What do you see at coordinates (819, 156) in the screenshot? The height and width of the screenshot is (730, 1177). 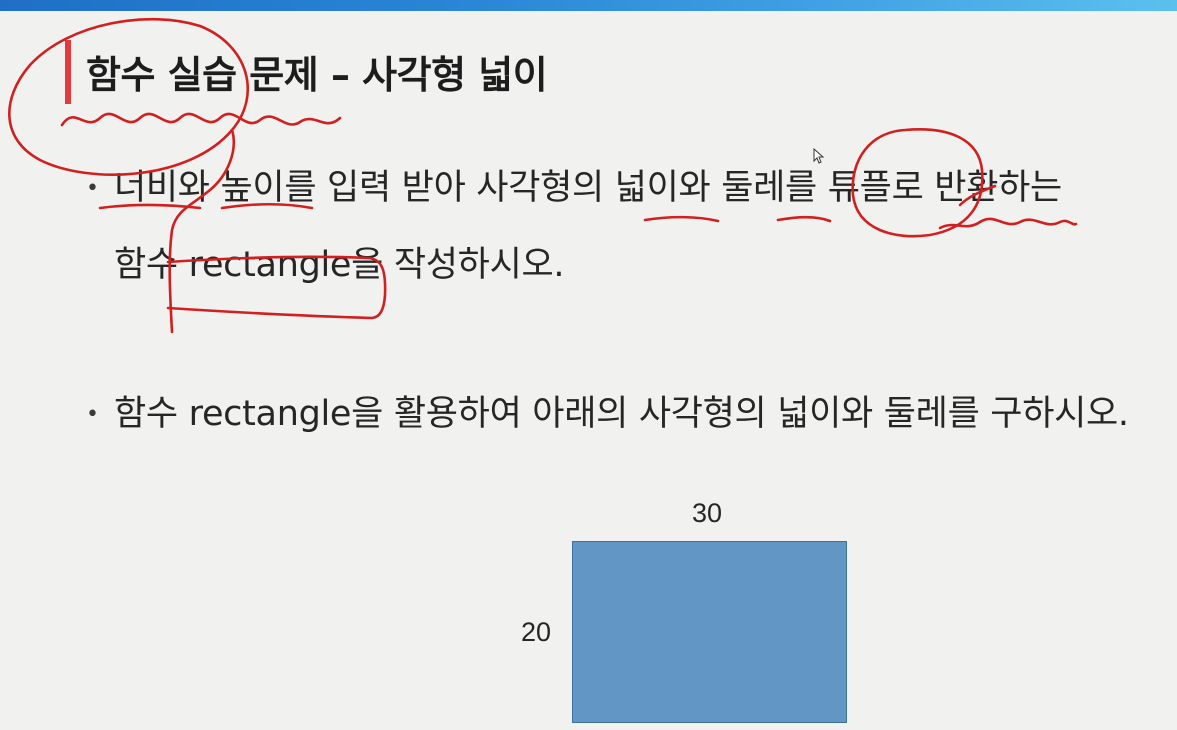 I see `mouse-pointer-icon` at bounding box center [819, 156].